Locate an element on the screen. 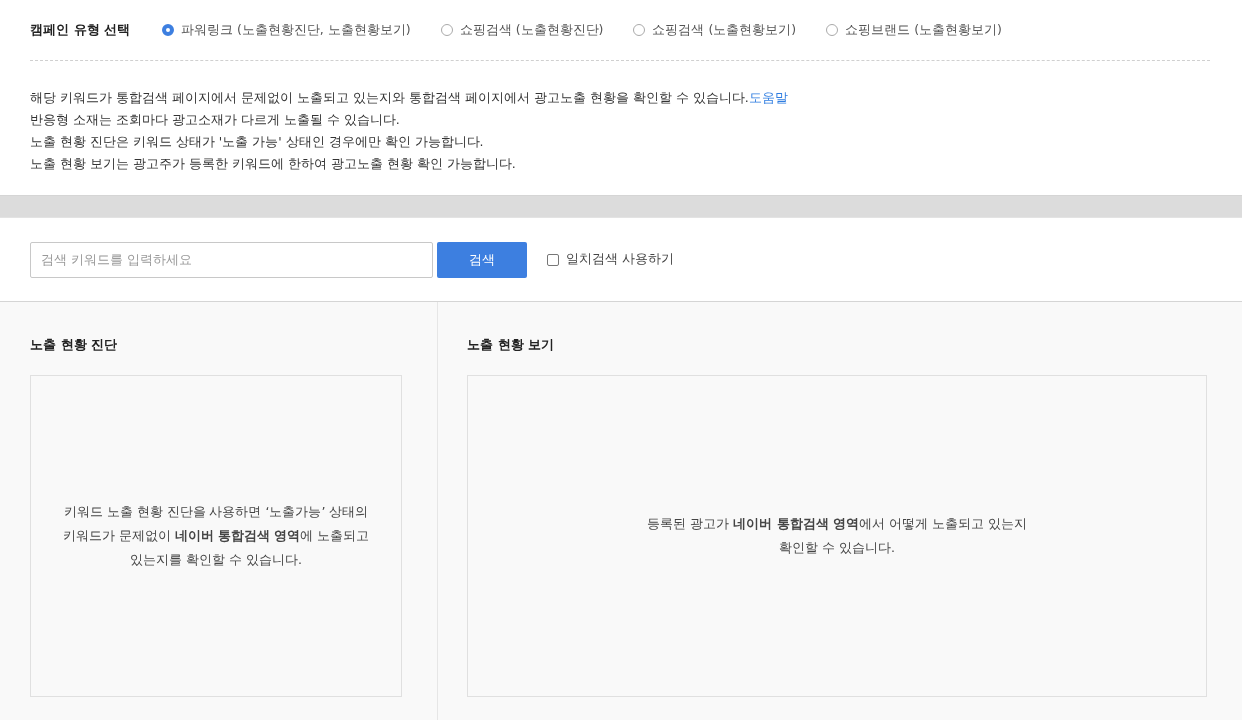 The height and width of the screenshot is (720, 1242). help-link: 도움말 is located at coordinates (768, 97).